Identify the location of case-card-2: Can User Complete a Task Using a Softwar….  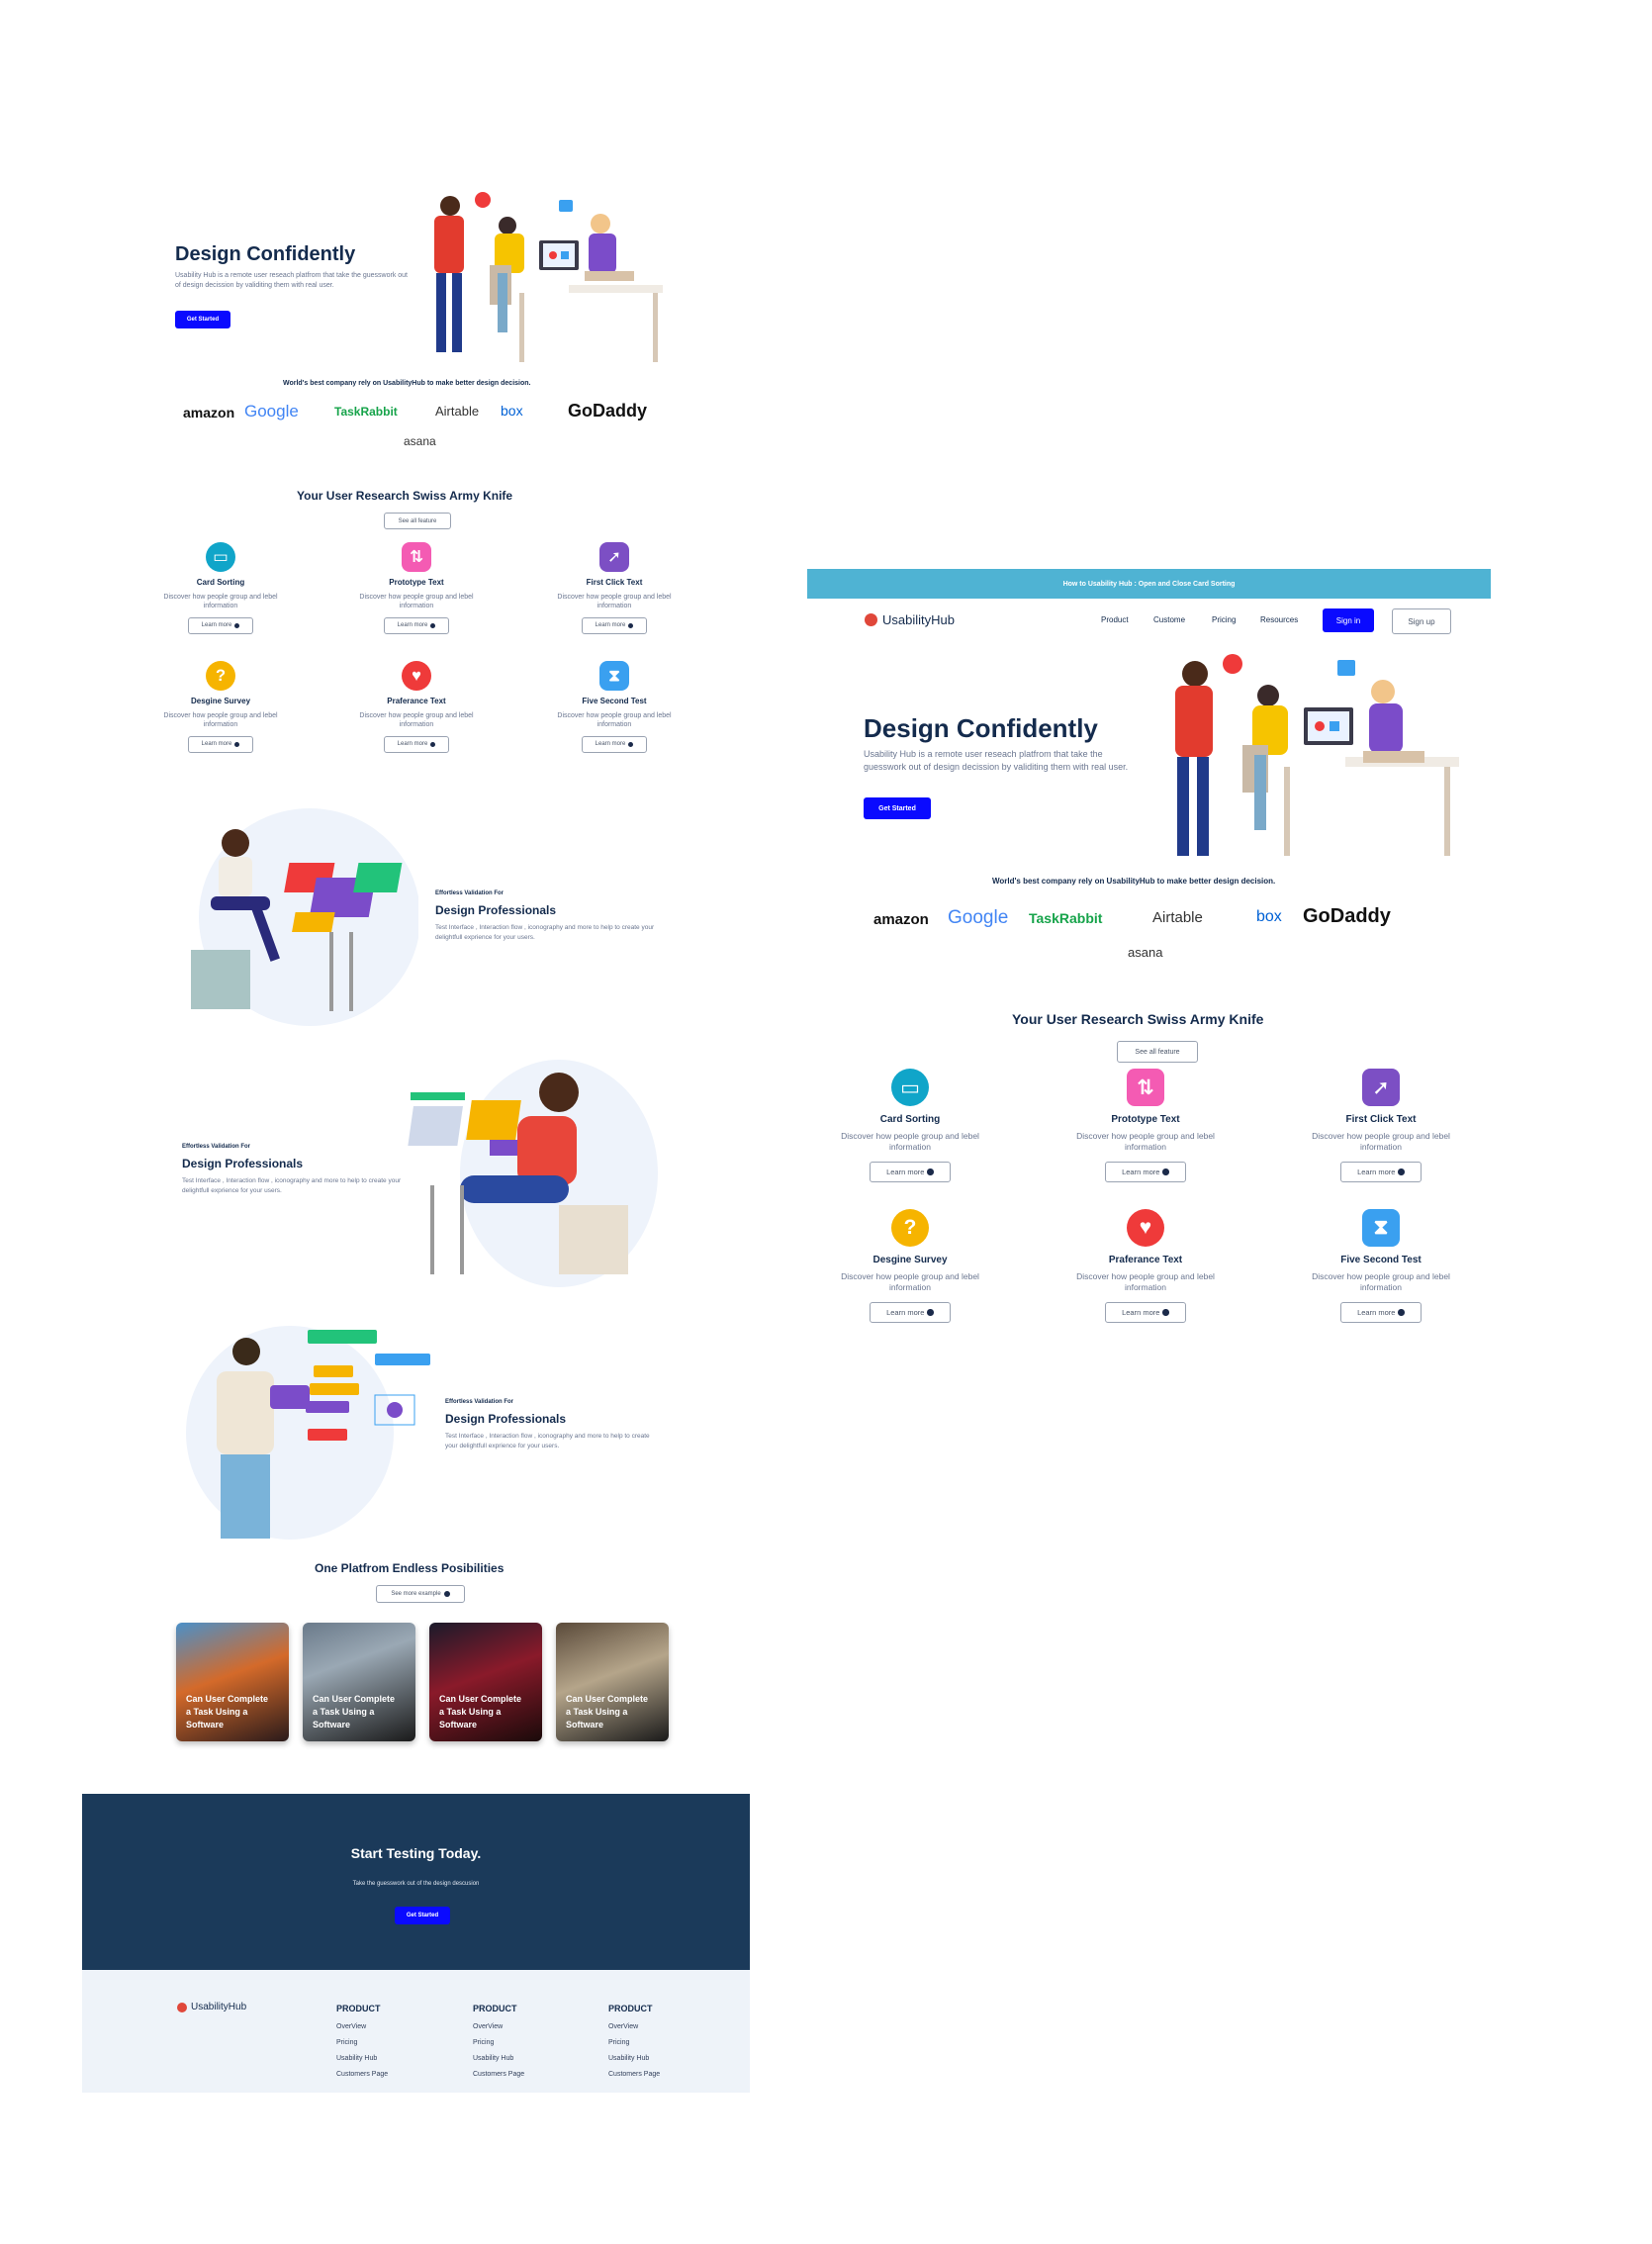
(359, 1682).